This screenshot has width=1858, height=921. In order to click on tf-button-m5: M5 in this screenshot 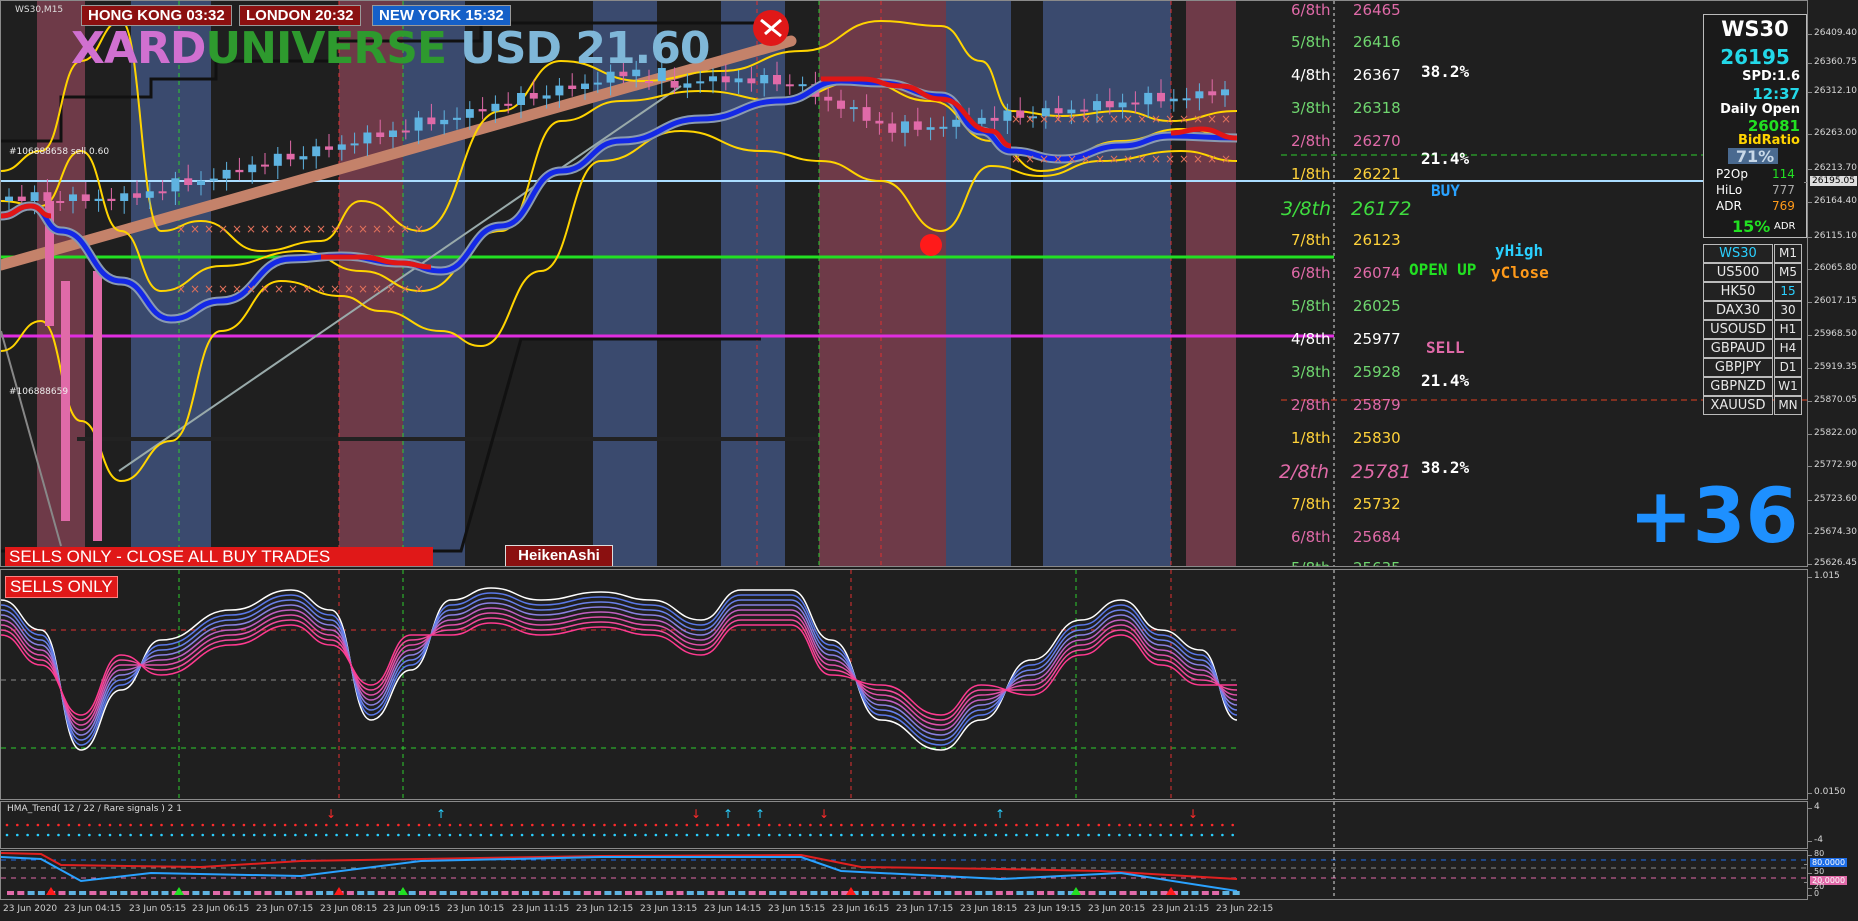, I will do `click(1788, 272)`.